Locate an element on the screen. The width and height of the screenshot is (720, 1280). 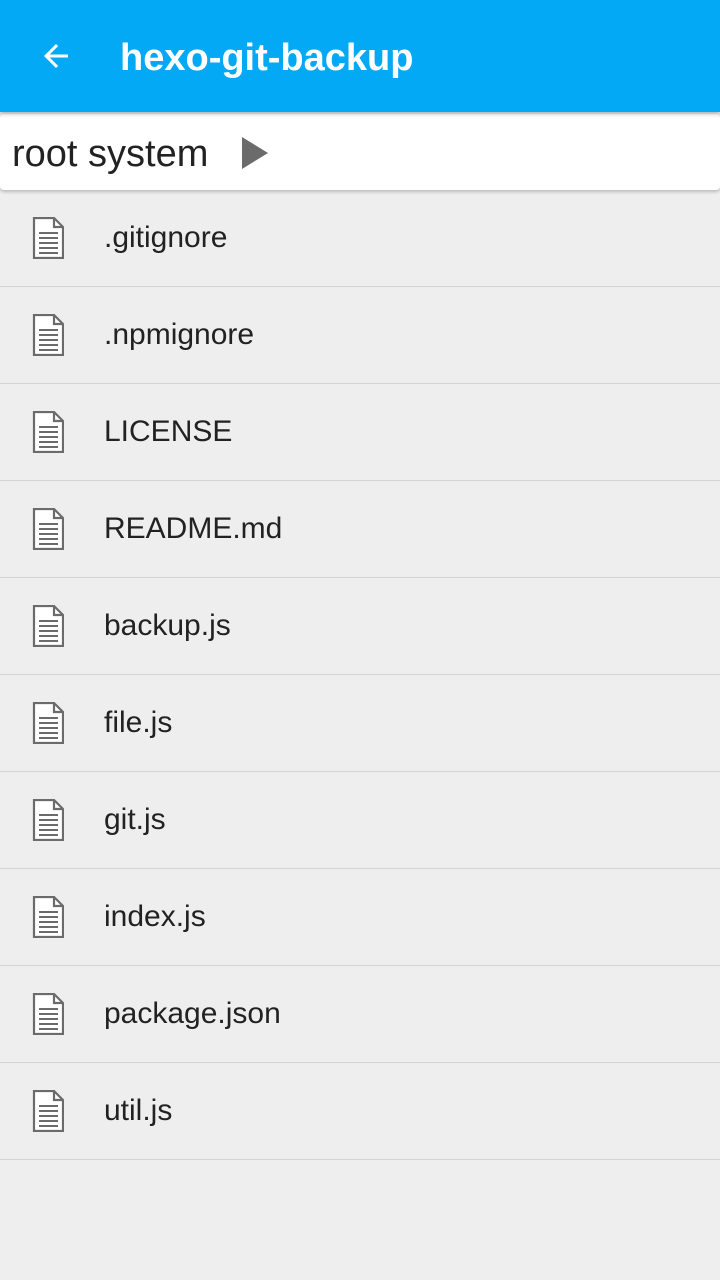
file-name: backup.js is located at coordinates (167, 625).